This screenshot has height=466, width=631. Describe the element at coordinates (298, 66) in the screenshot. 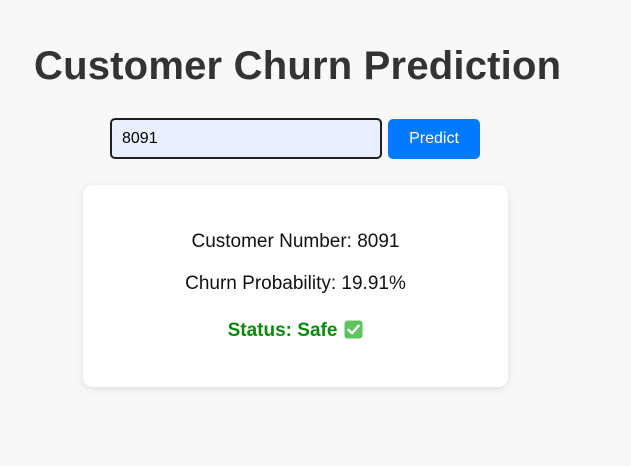

I see `page-title: Customer Churn Prediction` at that location.